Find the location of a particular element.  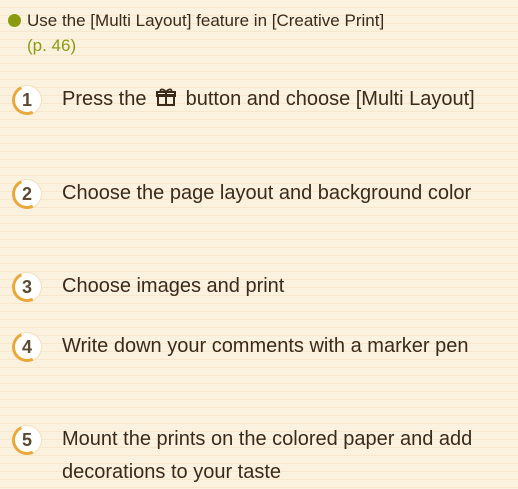

step-number-badge: 3 is located at coordinates (27, 287).